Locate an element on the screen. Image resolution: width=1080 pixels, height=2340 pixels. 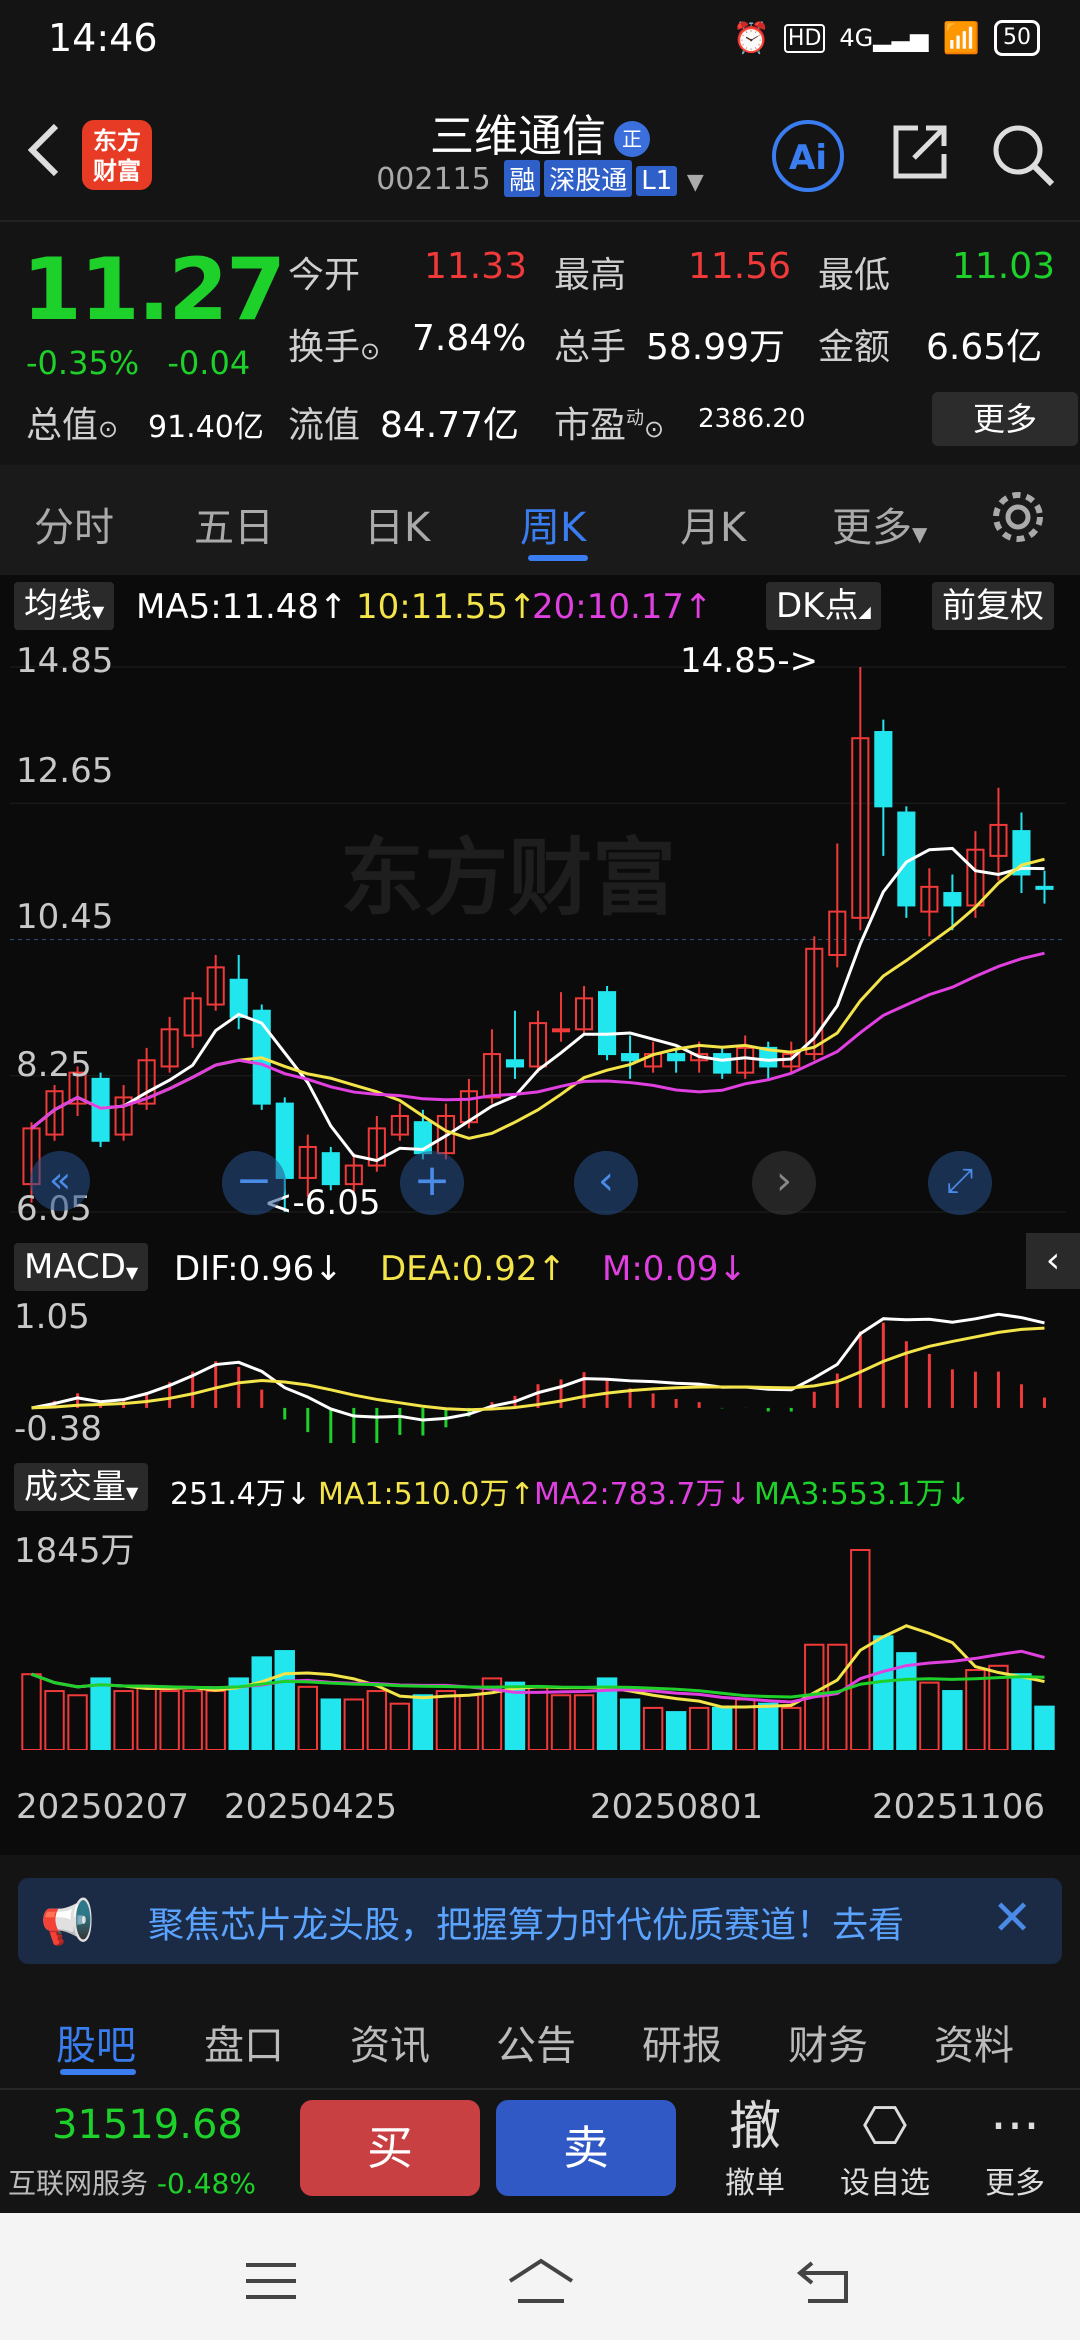
low-label: 最低 is located at coordinates (854, 275).